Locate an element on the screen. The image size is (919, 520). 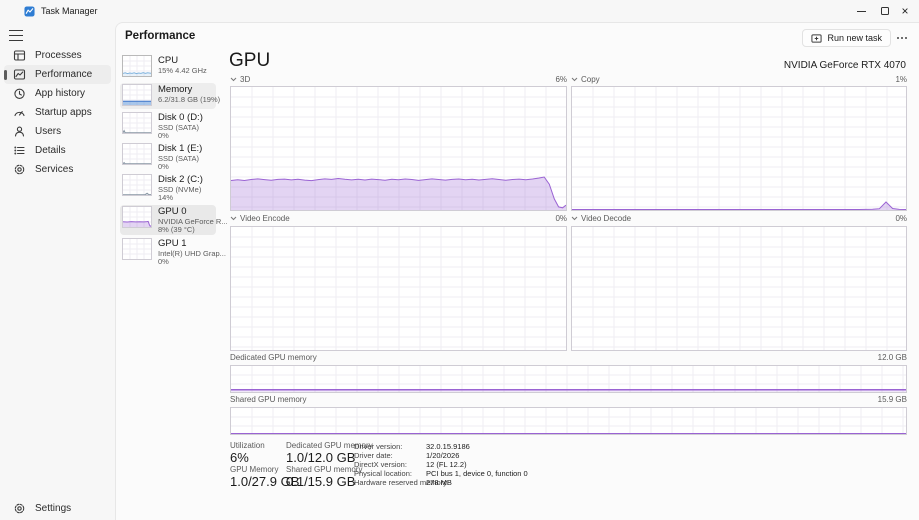
shared-memory-chart is located at coordinates (568, 421).